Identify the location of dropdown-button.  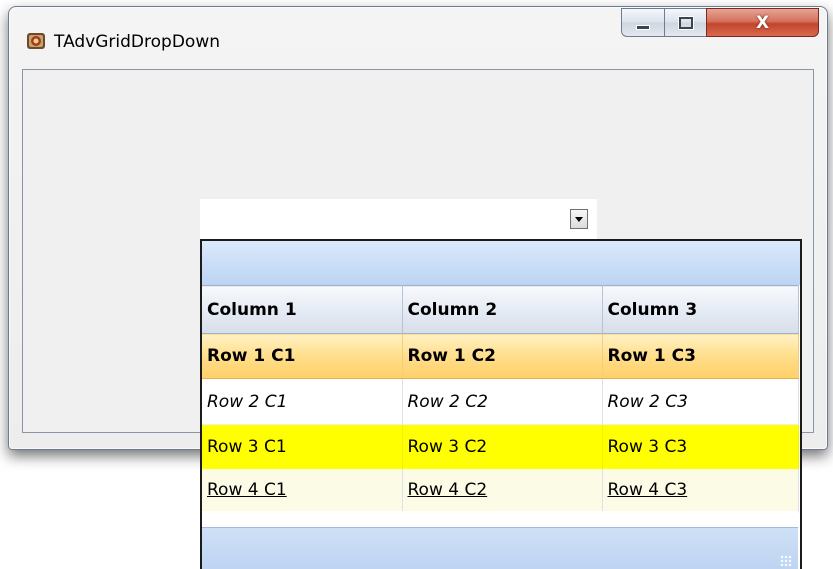
(579, 219).